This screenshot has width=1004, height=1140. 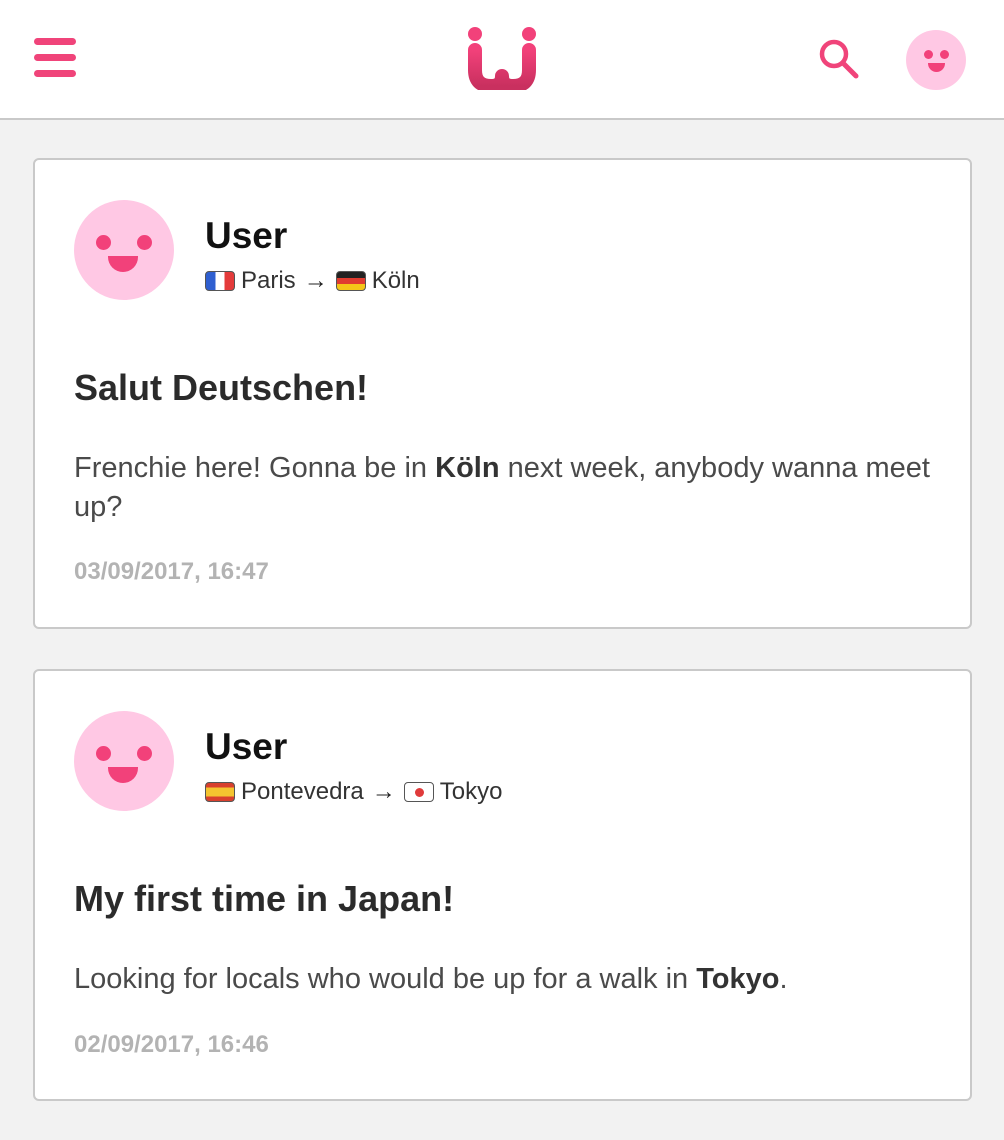 What do you see at coordinates (418, 792) in the screenshot?
I see `flag-japan-icon` at bounding box center [418, 792].